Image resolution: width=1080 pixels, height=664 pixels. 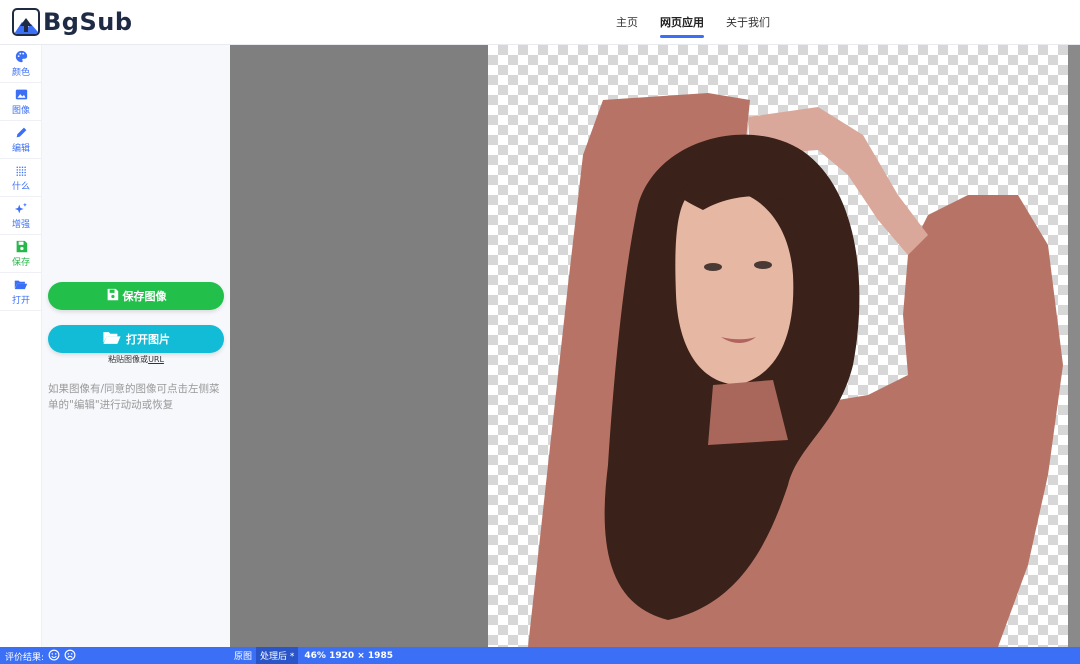 I want to click on rail-item-open: 打开, so click(x=21, y=292).